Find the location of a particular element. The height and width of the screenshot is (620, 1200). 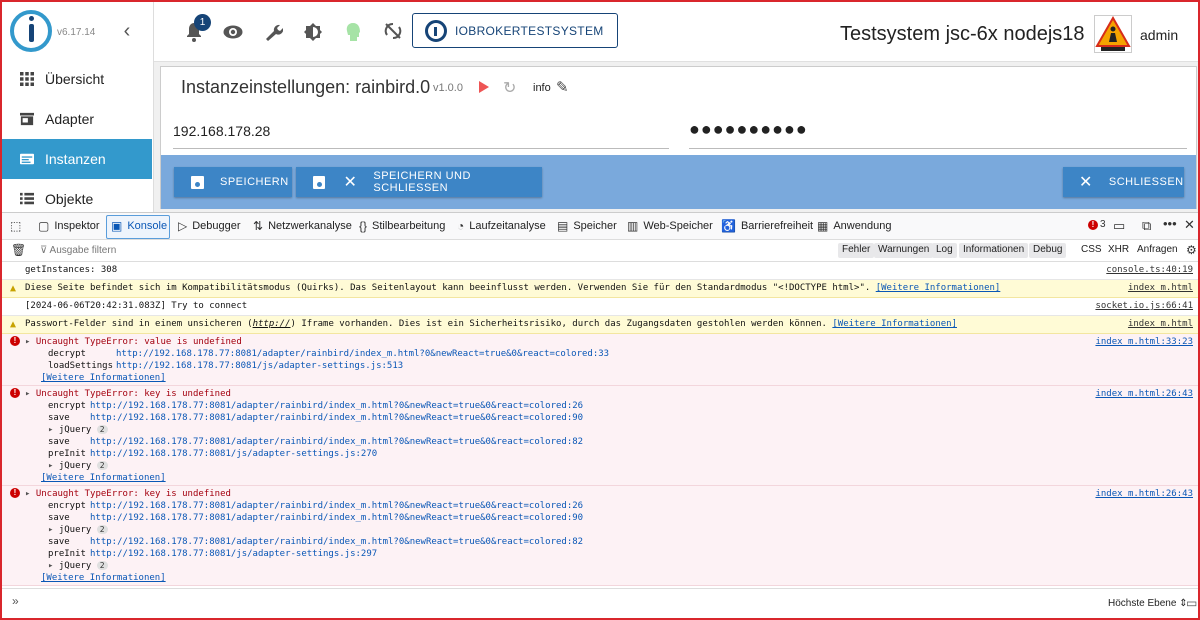

system-title: Testsystem jsc-6x nodejs18 is located at coordinates (962, 34).